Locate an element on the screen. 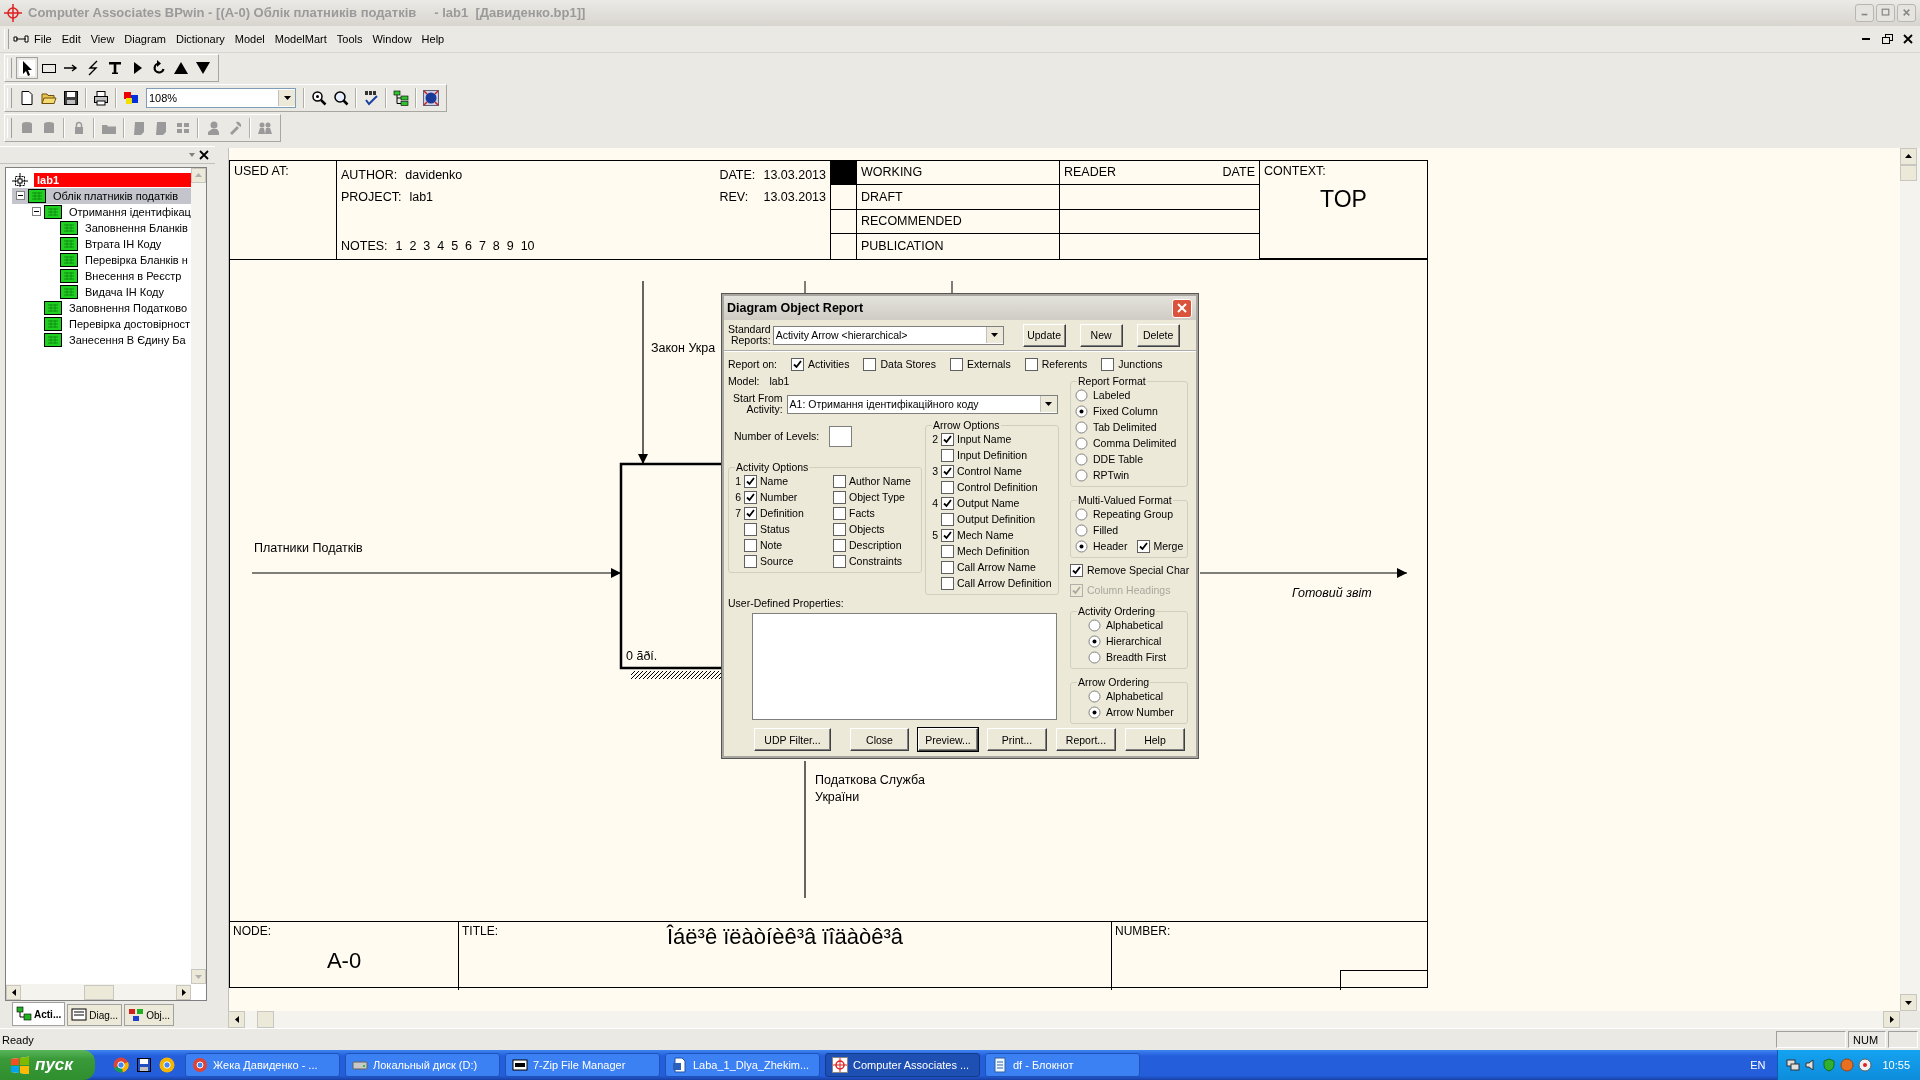  menu-item: Edit is located at coordinates (71, 38).